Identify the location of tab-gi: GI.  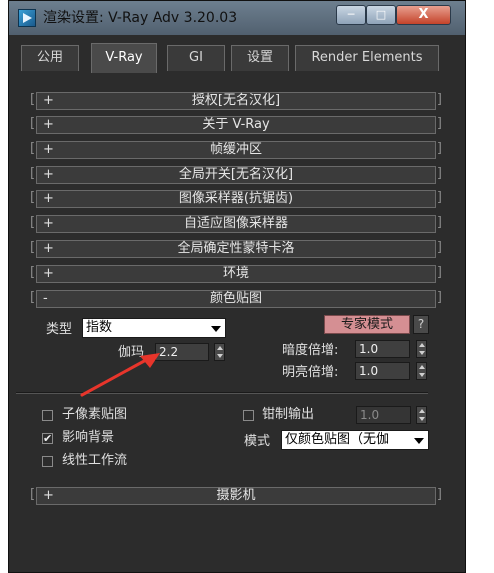
(196, 58).